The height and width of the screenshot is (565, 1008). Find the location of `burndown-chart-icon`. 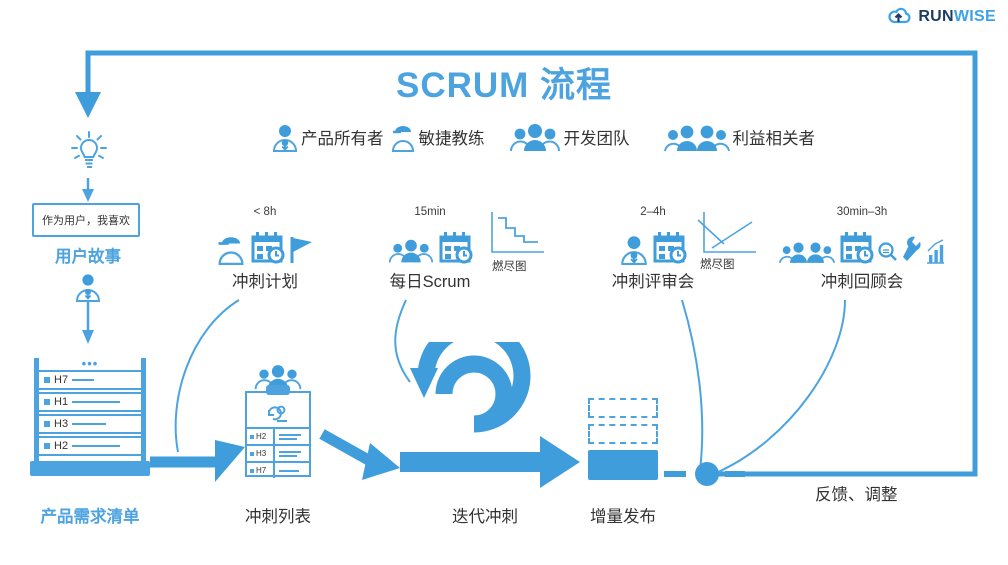

burndown-chart-icon is located at coordinates (517, 232).